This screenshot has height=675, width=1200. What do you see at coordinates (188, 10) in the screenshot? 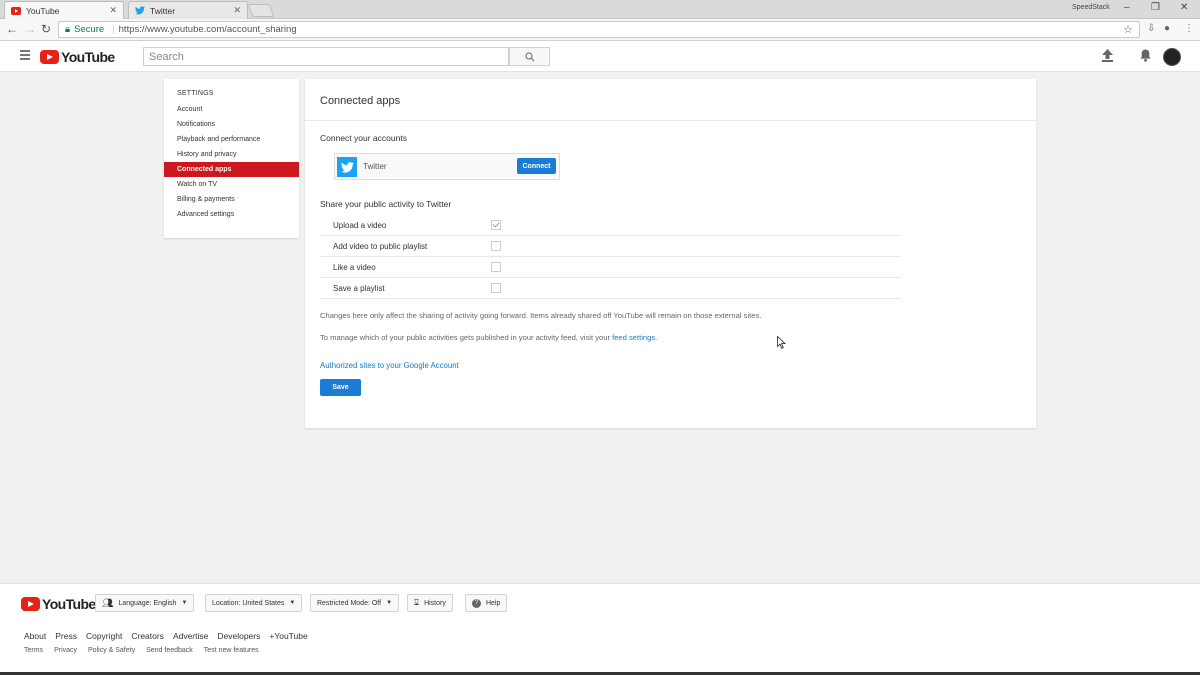
I see `browser-tab-twitter: Twitter ✕` at bounding box center [188, 10].